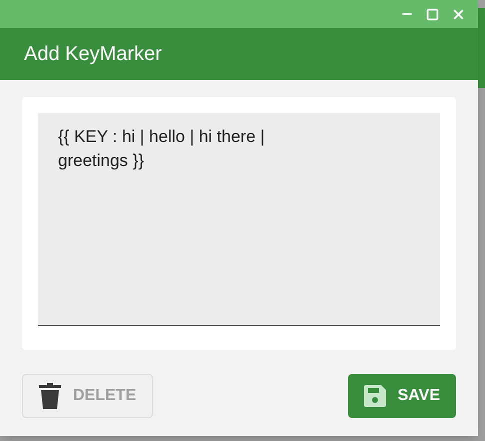 This screenshot has height=441, width=485. Describe the element at coordinates (162, 149) in the screenshot. I see `text-value: {{ KEY : hi | hello | hi there | greetings }}` at that location.